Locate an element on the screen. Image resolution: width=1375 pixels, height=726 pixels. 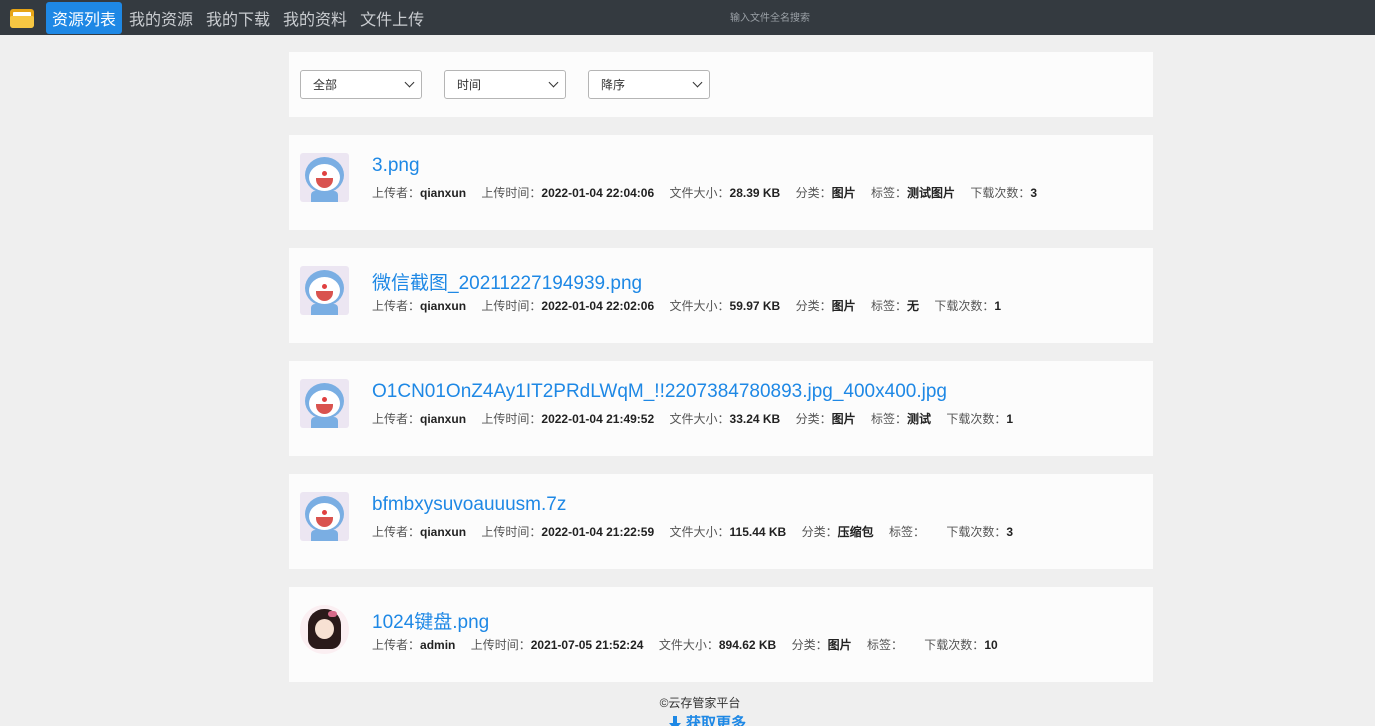
nav-item-my-resources: 我的资源 is located at coordinates (161, 18).